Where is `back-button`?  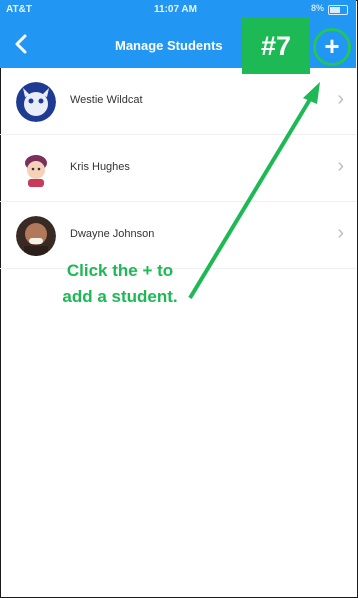
back-button is located at coordinates (22, 44).